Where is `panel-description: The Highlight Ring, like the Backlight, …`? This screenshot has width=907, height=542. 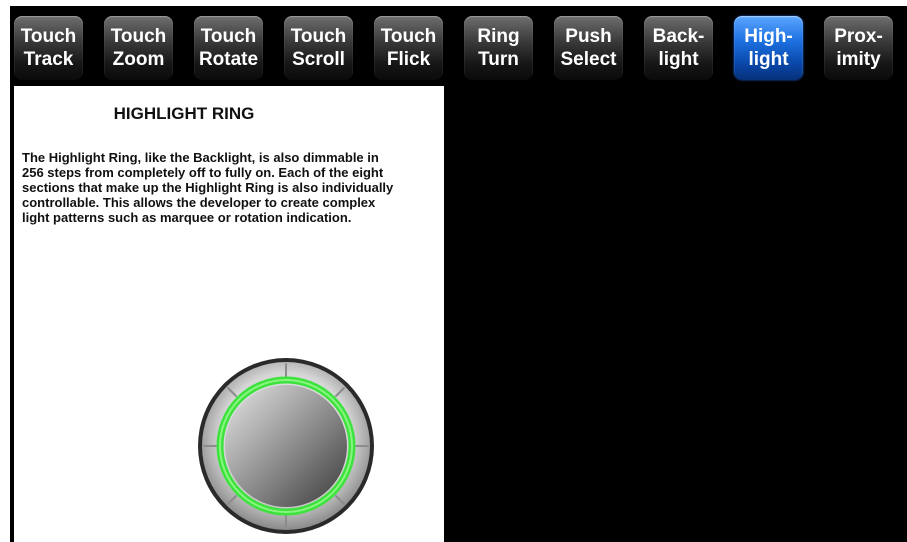 panel-description: The Highlight Ring, like the Backlight, … is located at coordinates (208, 187).